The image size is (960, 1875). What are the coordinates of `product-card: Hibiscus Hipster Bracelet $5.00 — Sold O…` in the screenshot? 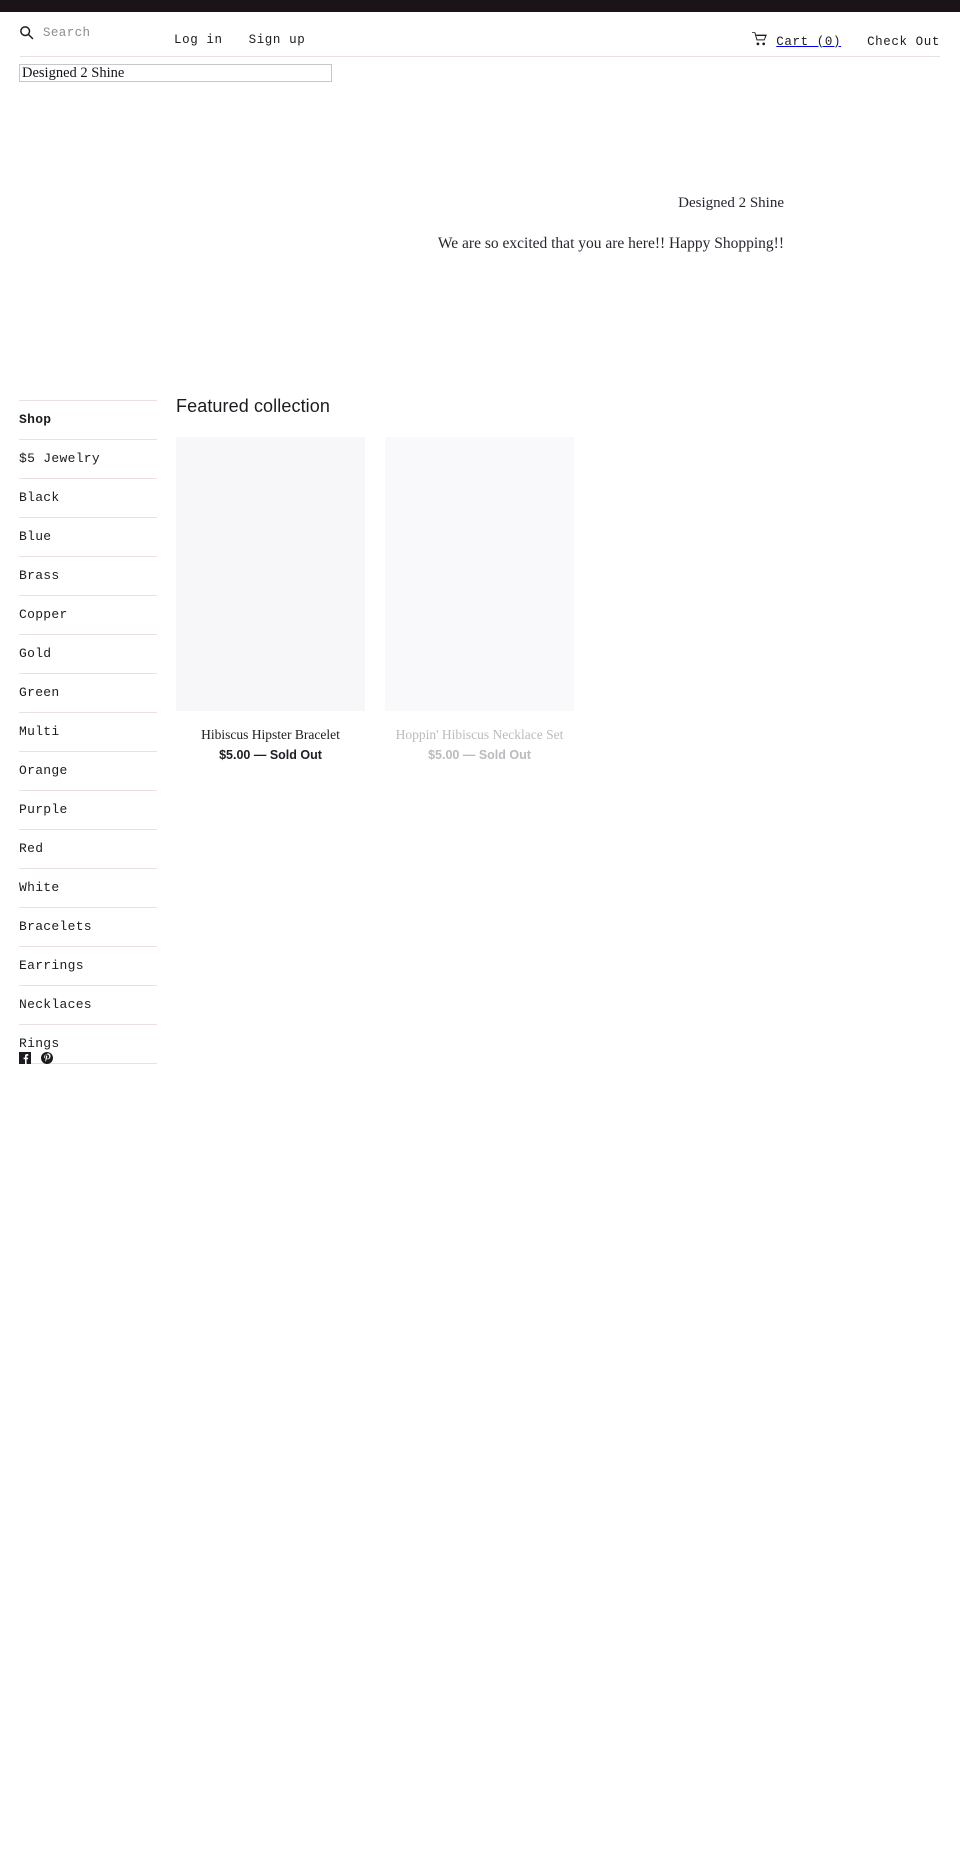 It's located at (270, 600).